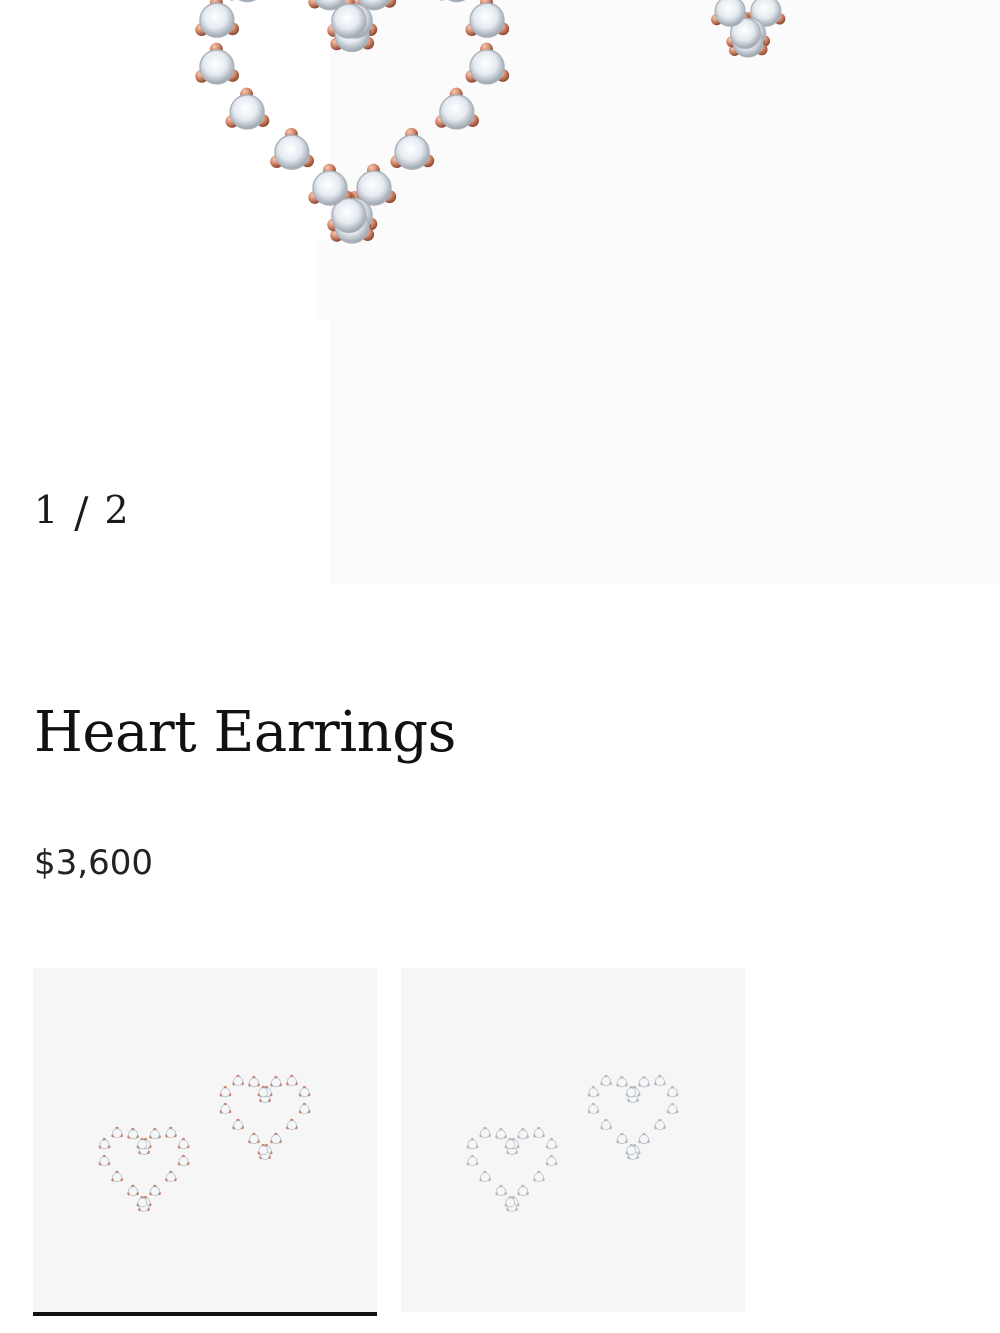 This screenshot has height=1333, width=1000. Describe the element at coordinates (205, 1314) in the screenshot. I see `selected-variant-indicator` at that location.